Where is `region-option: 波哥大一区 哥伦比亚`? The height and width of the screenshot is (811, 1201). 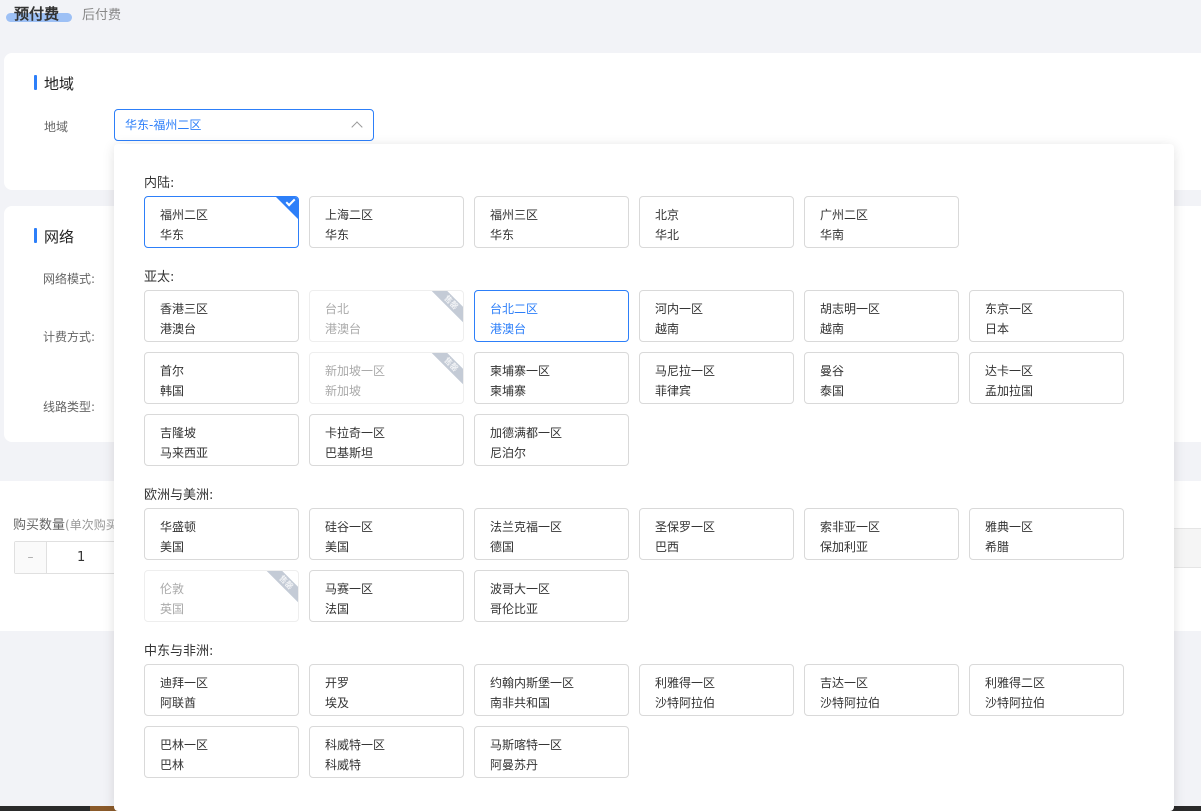
region-option: 波哥大一区 哥伦比亚 is located at coordinates (551, 596).